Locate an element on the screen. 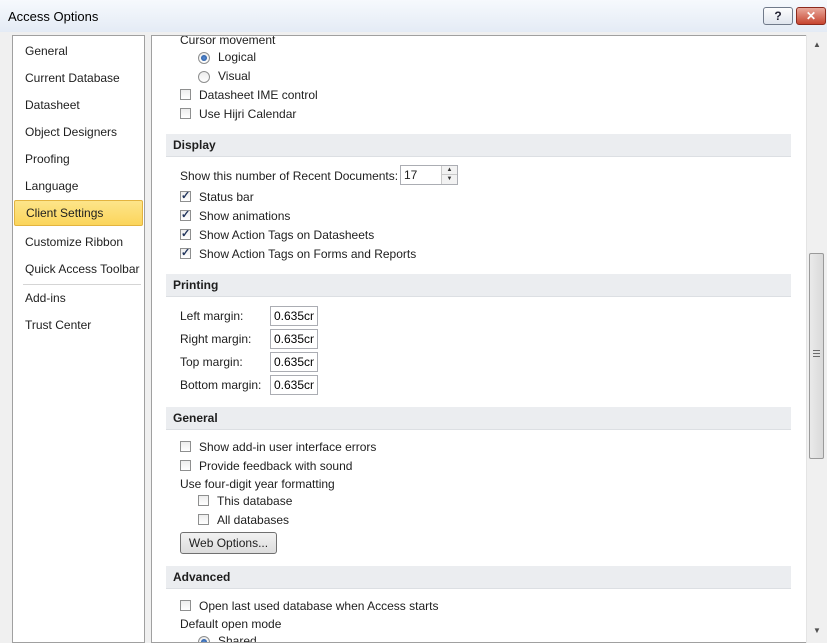 Image resolution: width=827 pixels, height=643 pixels. action-tags-forms-label: Show Action Tags on Forms and Reports is located at coordinates (308, 254).